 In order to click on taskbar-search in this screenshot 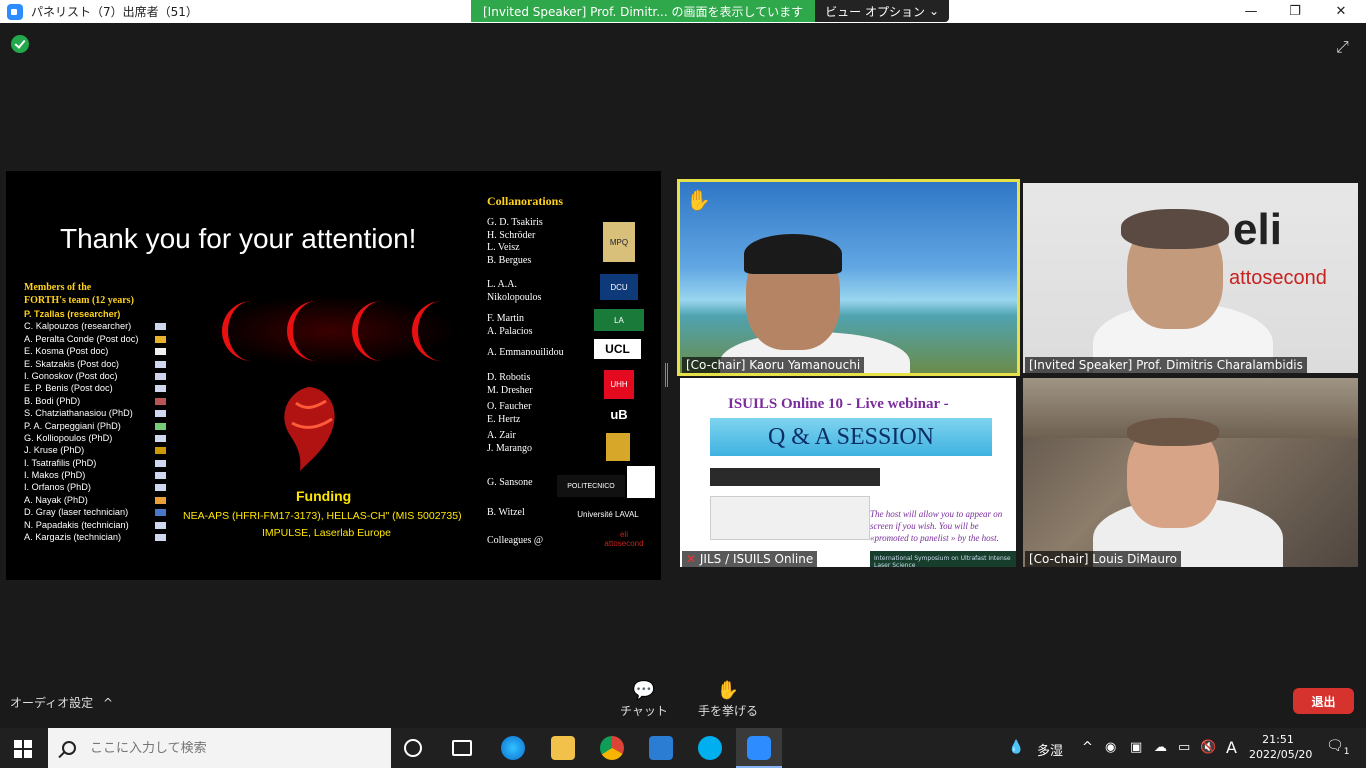, I will do `click(219, 748)`.